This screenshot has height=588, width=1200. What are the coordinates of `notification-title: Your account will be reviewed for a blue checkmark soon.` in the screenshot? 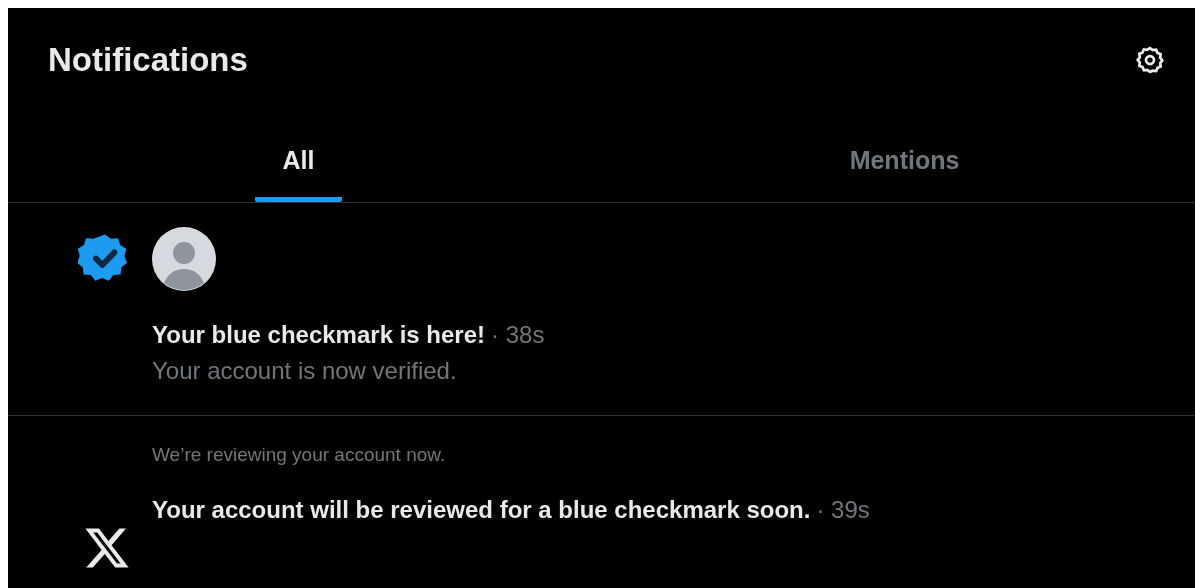 It's located at (481, 509).